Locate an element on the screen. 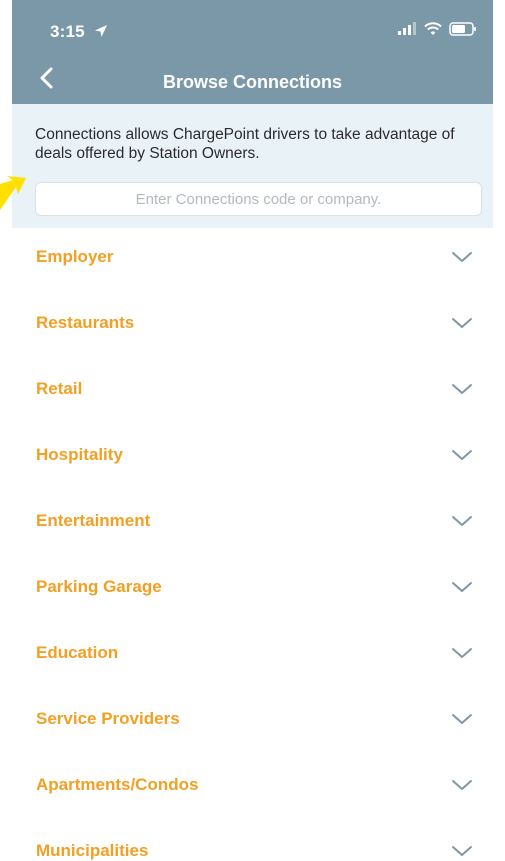 Image resolution: width=505 pixels, height=861 pixels. category-row-service-providers: Service Providers is located at coordinates (252, 719).